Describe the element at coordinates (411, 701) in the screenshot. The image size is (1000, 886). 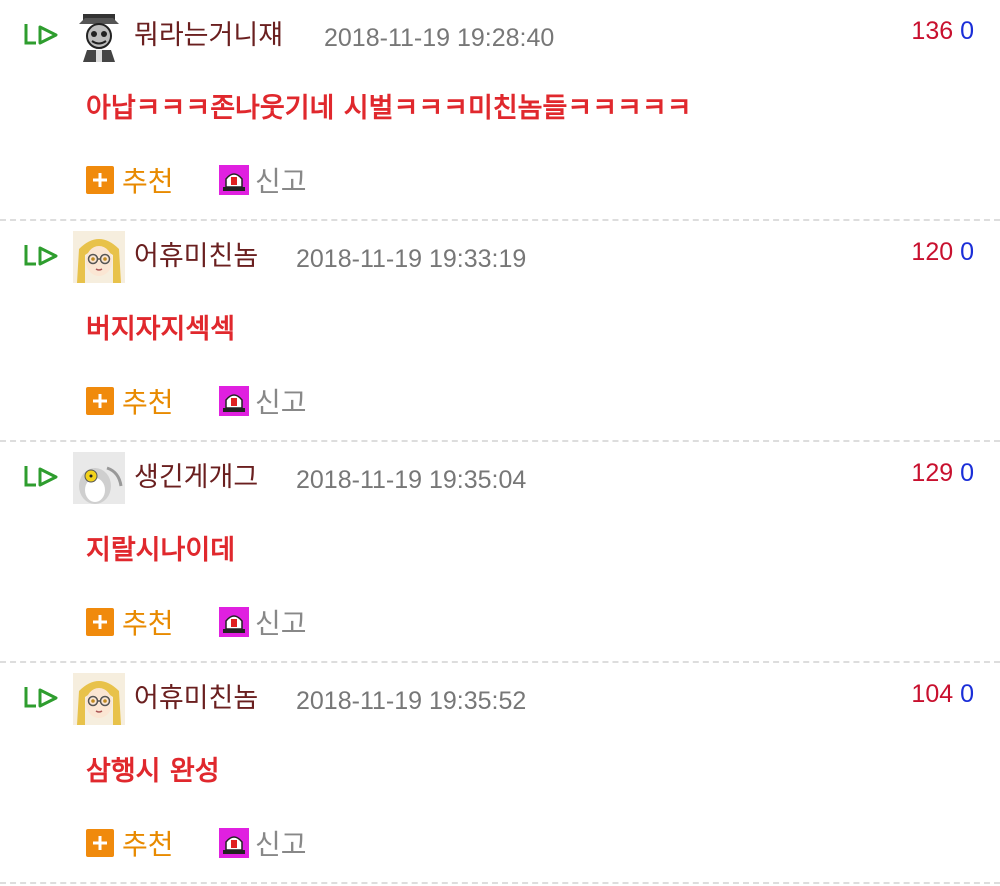
I see `comment-datetime: 2018-11-19 19:35:52` at that location.